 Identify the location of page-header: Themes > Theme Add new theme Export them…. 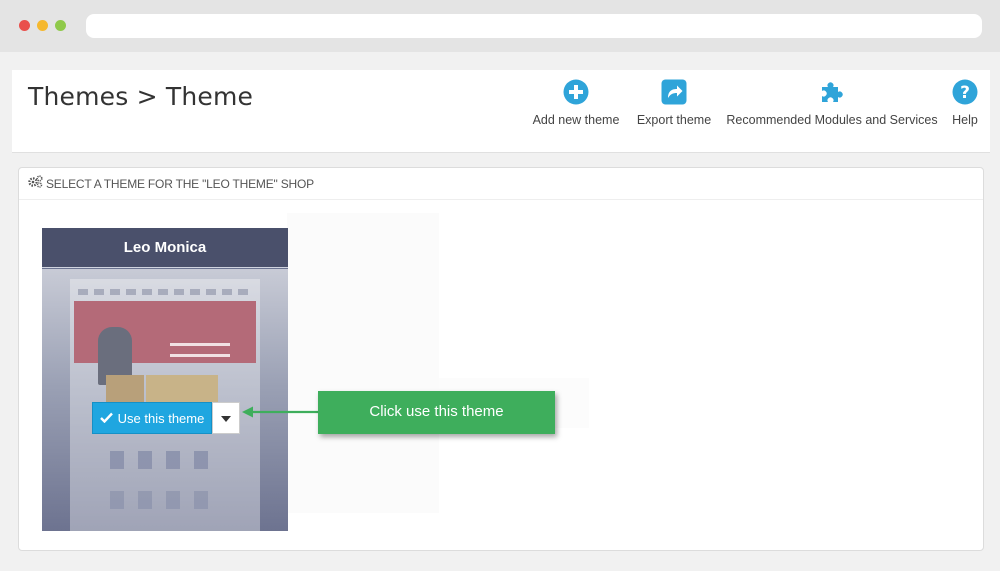
(501, 111).